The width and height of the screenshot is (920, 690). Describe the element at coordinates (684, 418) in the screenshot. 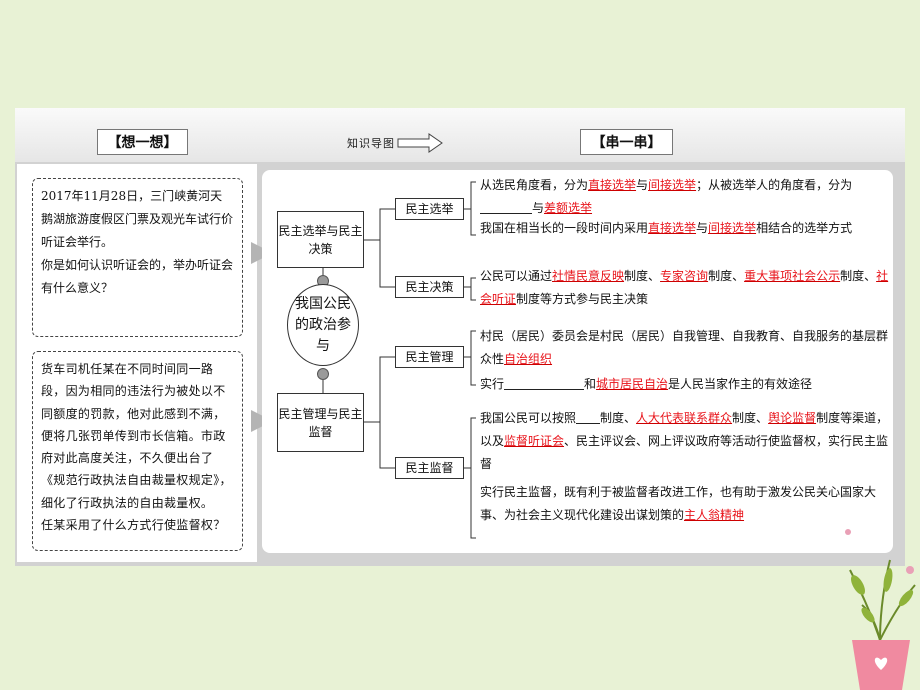

I see `answer-text: 人大代表联系群众` at that location.